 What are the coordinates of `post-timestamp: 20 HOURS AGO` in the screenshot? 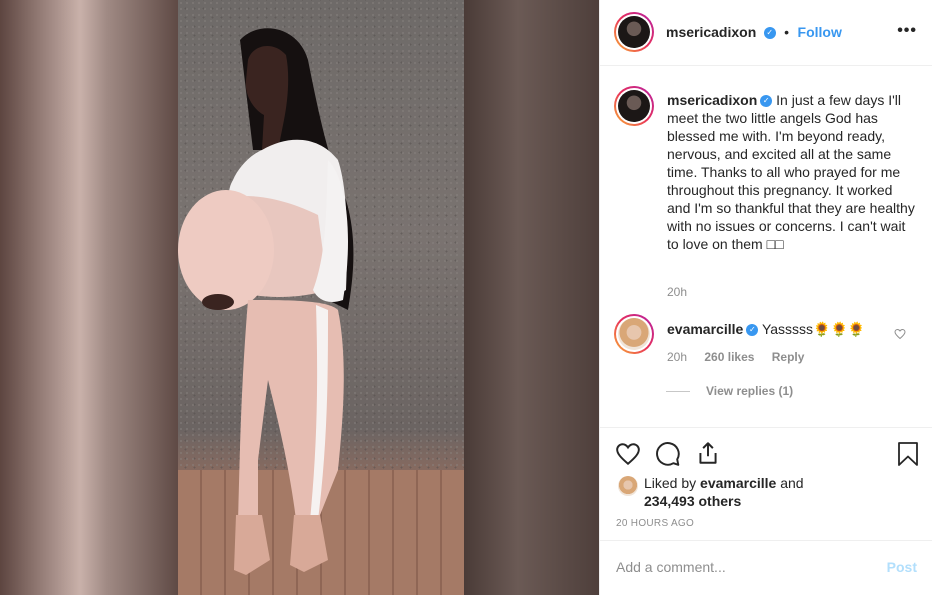 It's located at (655, 523).